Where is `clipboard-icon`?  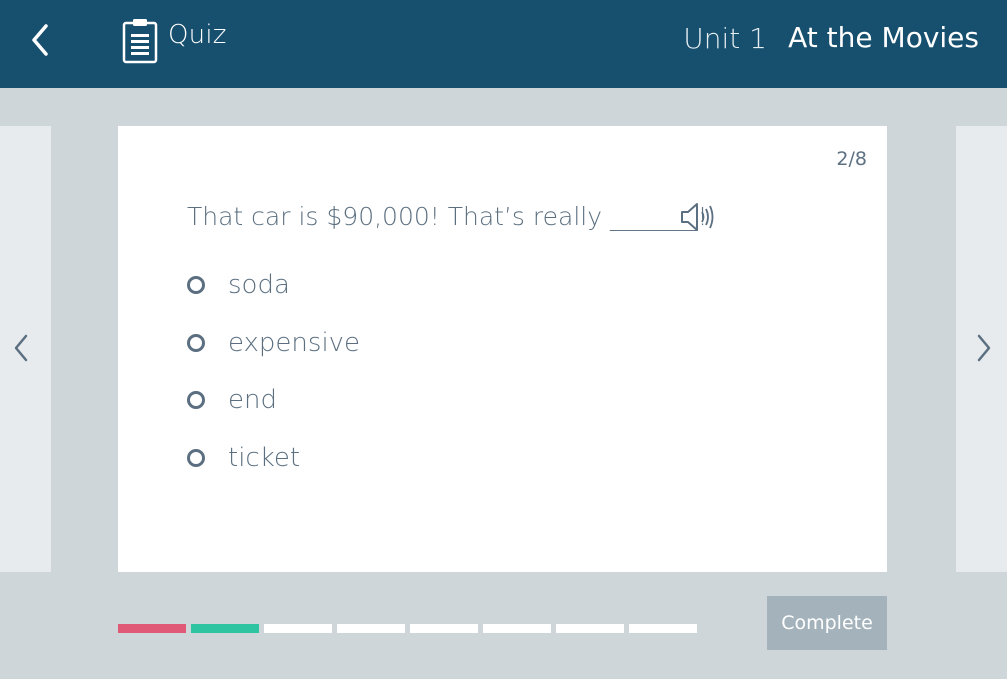 clipboard-icon is located at coordinates (140, 41).